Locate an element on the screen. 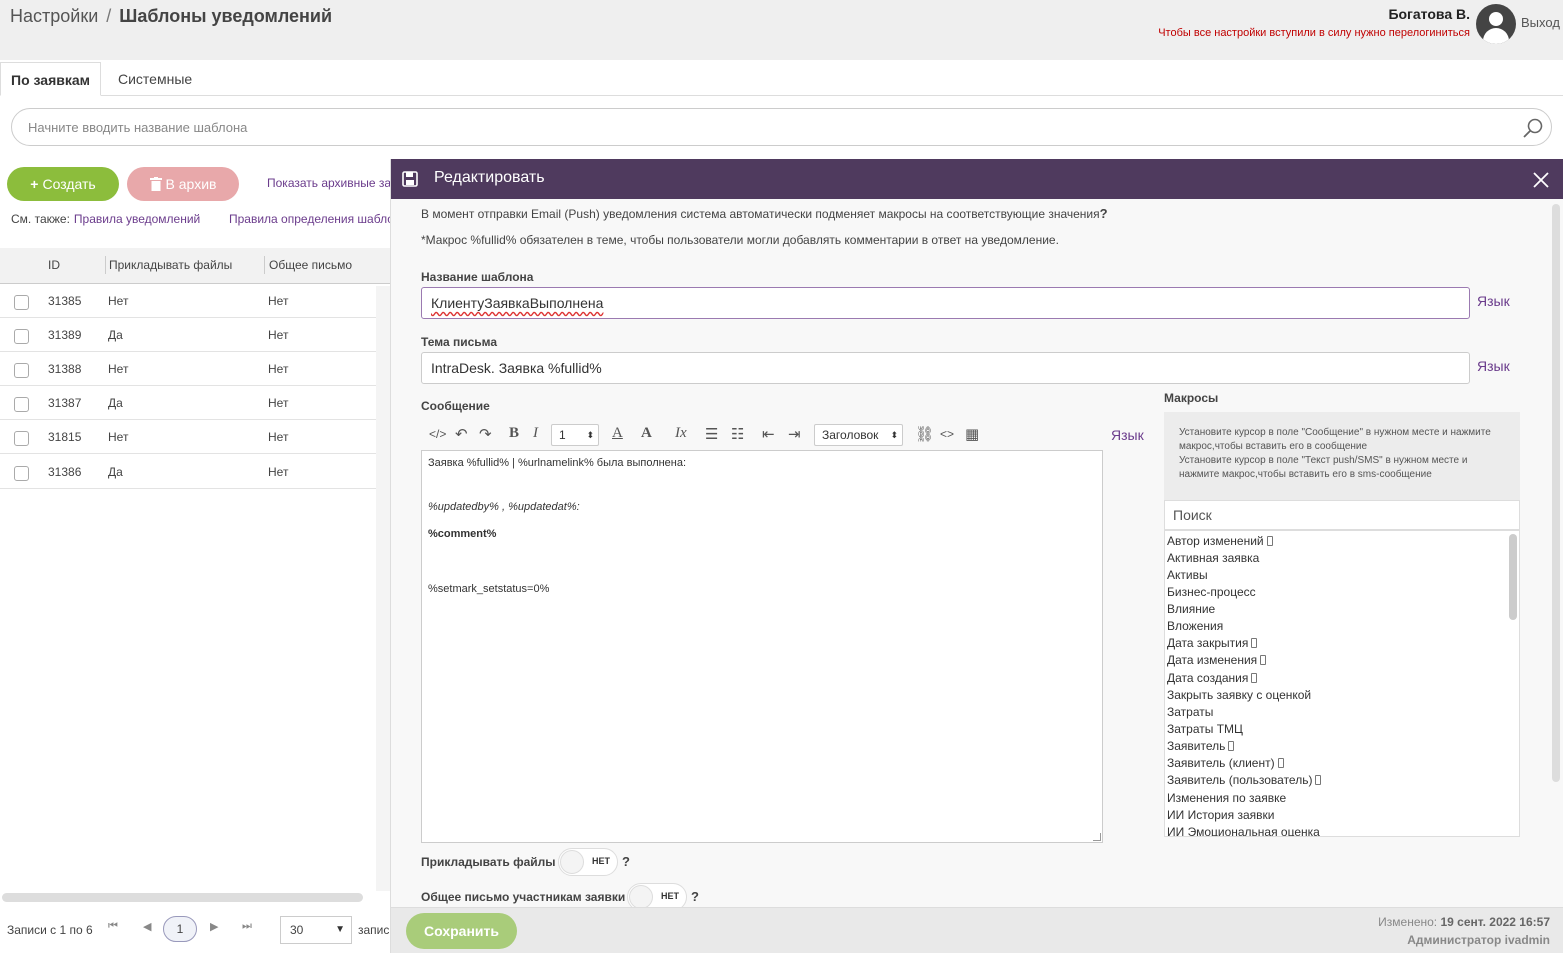 The height and width of the screenshot is (953, 1563). save-icon is located at coordinates (410, 179).